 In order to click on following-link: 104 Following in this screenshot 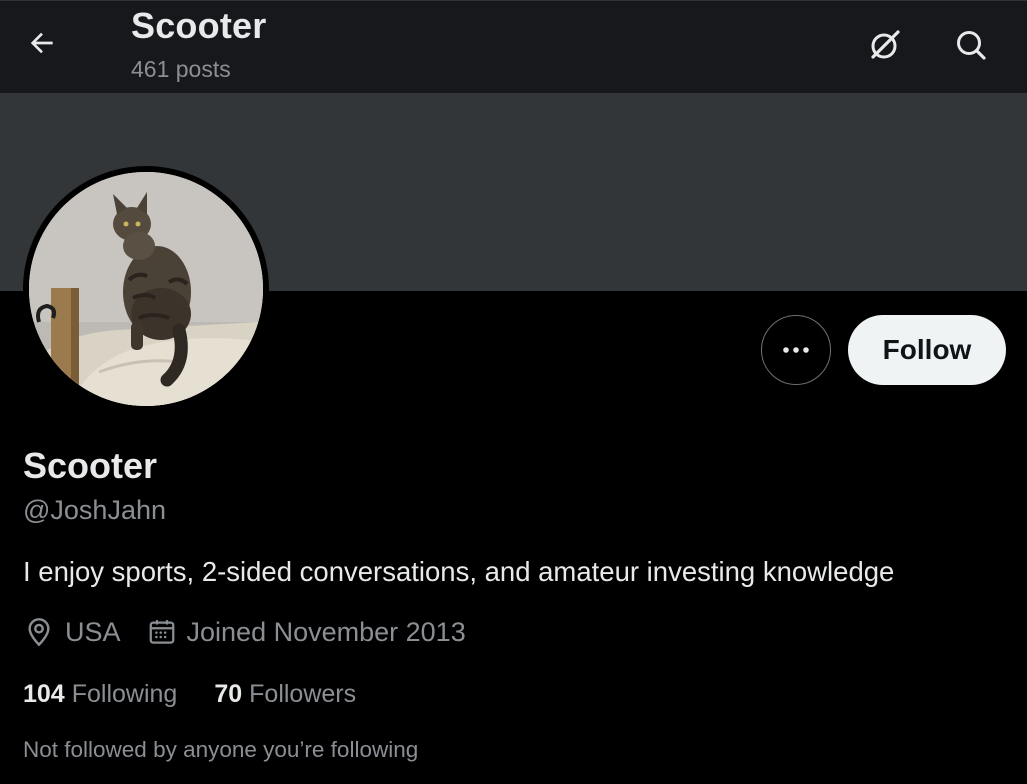, I will do `click(100, 694)`.